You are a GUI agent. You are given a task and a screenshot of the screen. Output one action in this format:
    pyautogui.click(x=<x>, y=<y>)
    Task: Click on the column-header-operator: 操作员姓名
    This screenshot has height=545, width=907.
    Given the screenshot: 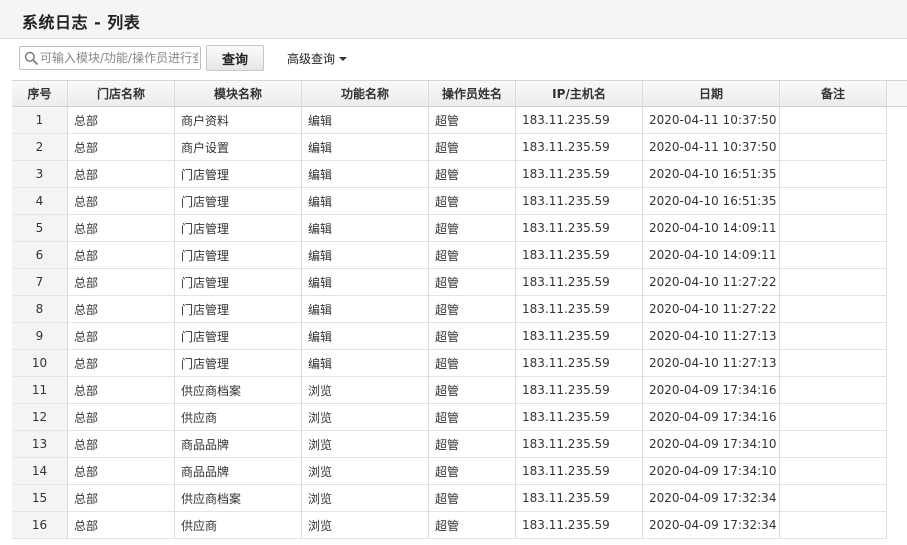 What is the action you would take?
    pyautogui.click(x=472, y=93)
    